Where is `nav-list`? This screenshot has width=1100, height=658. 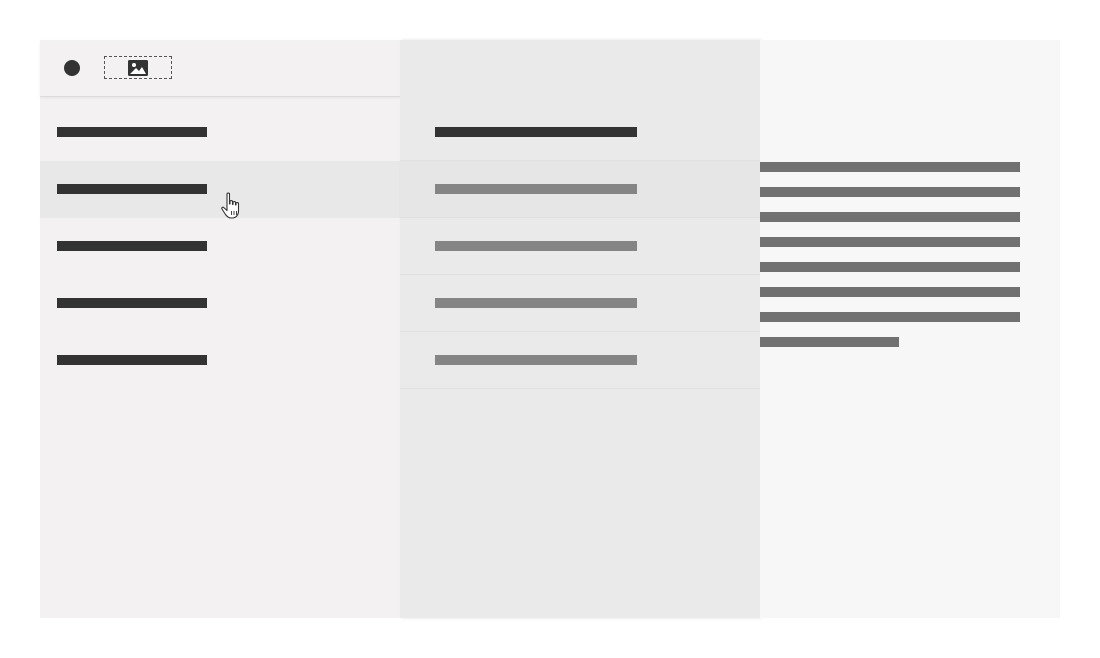
nav-list is located at coordinates (220, 246).